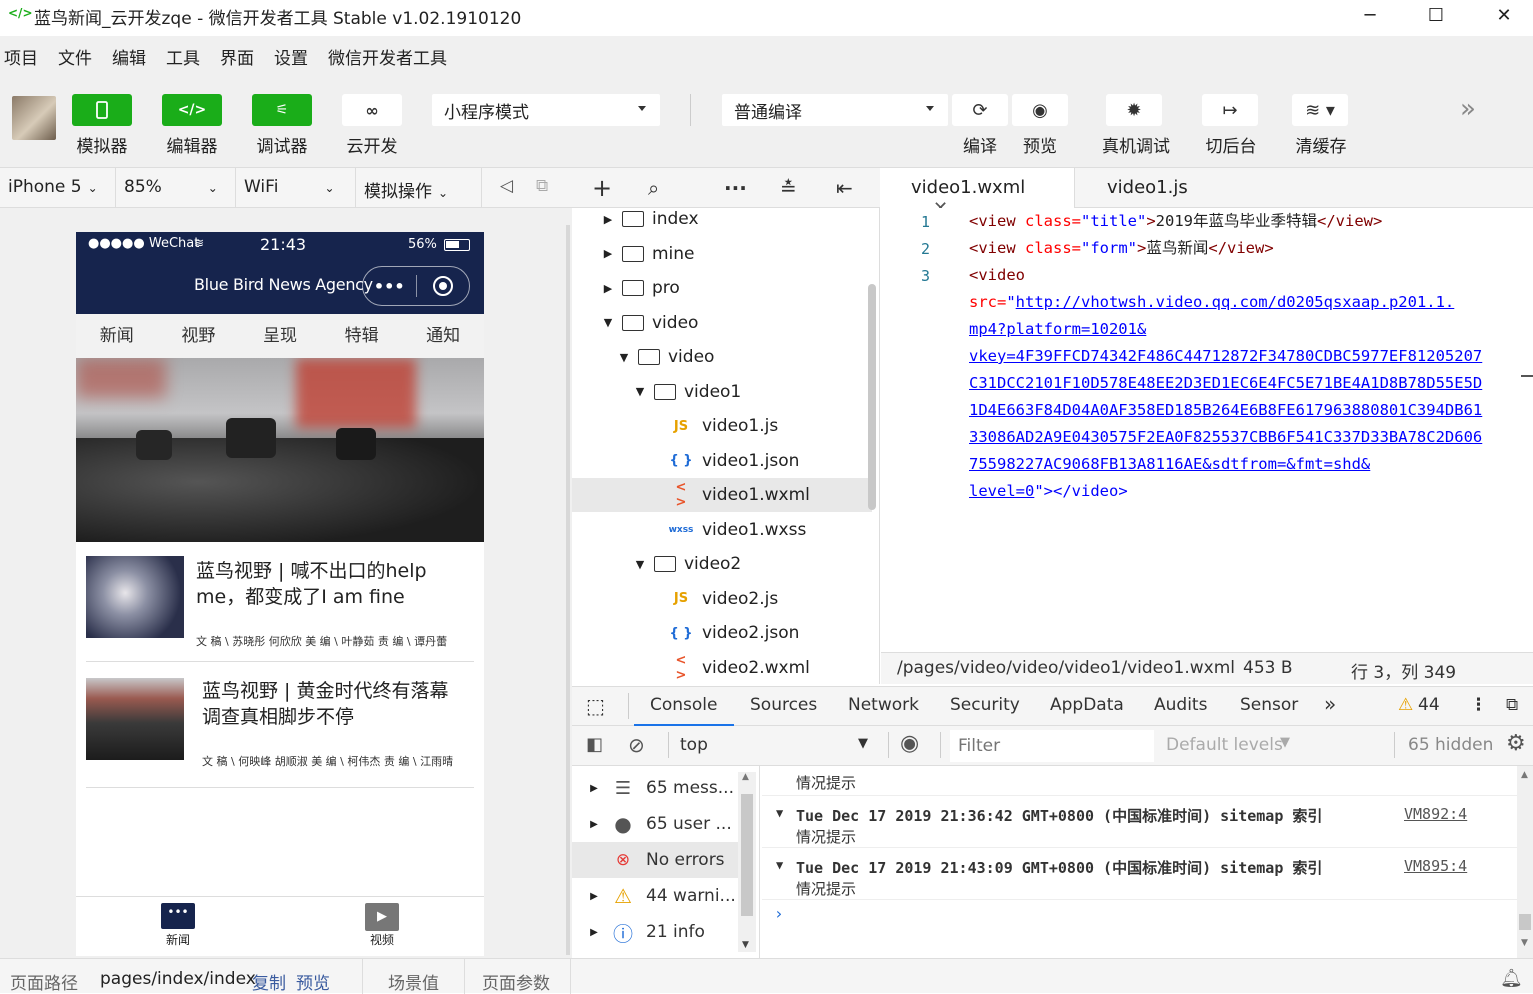  I want to click on tabbar-video: ▶ 视频, so click(382, 925).